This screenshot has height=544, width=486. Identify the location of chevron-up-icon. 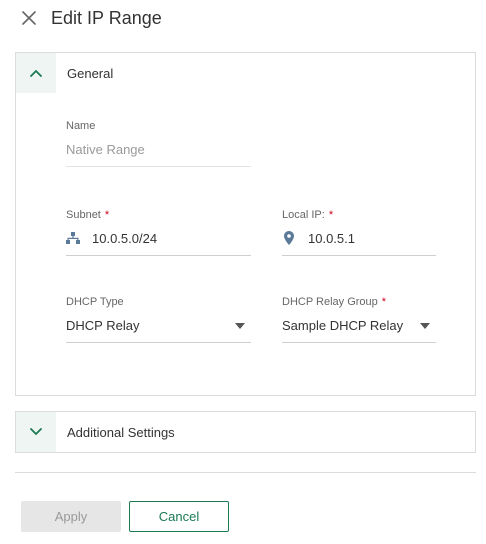
(36, 73).